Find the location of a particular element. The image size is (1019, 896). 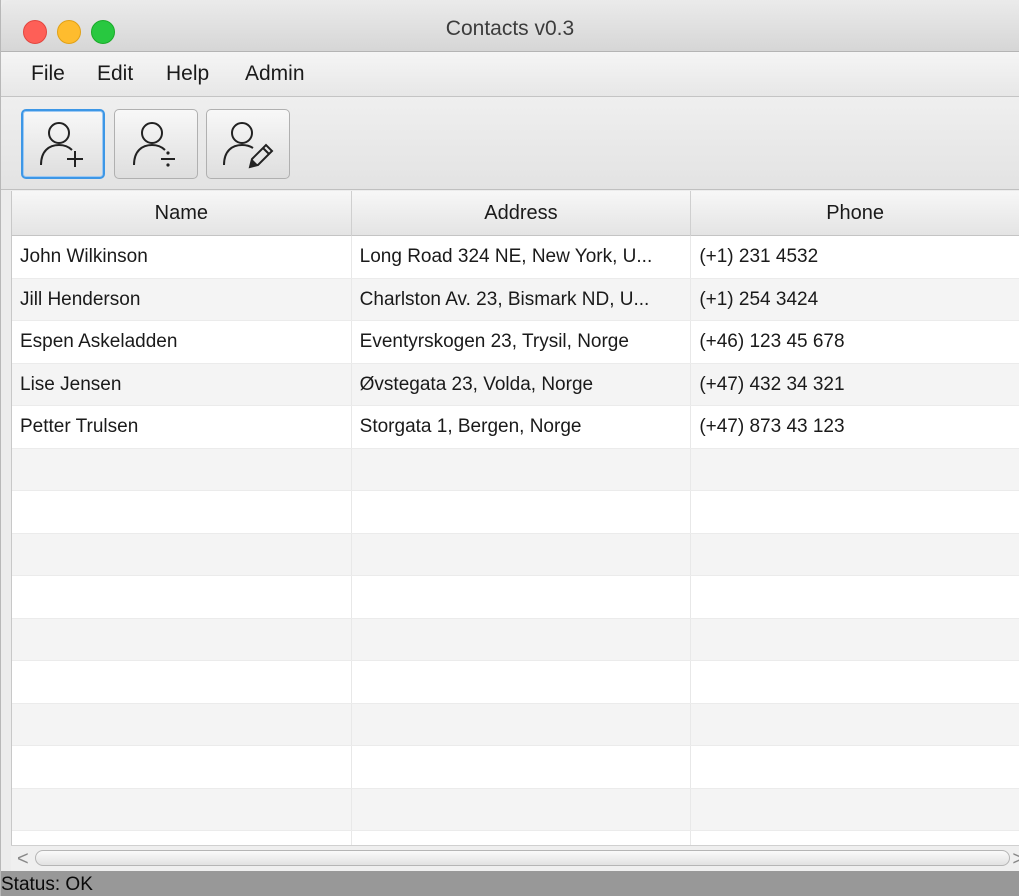

add-user-icon is located at coordinates (61, 144).